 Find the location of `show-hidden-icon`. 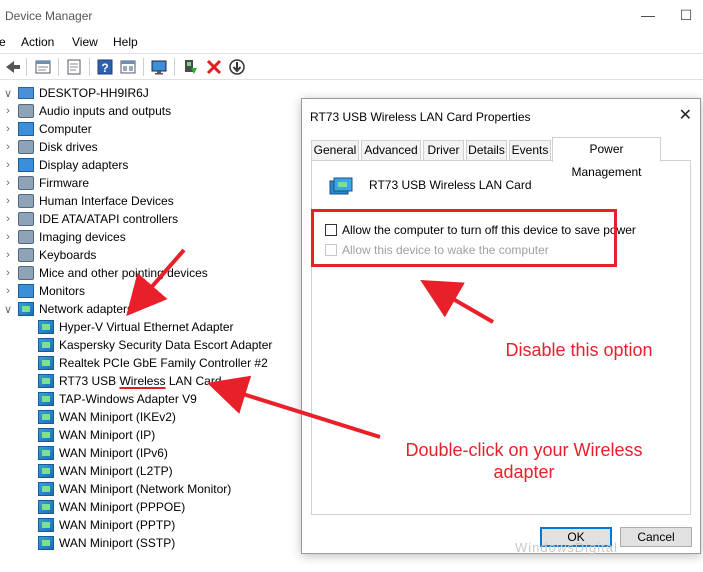

show-hidden-icon is located at coordinates (128, 67).